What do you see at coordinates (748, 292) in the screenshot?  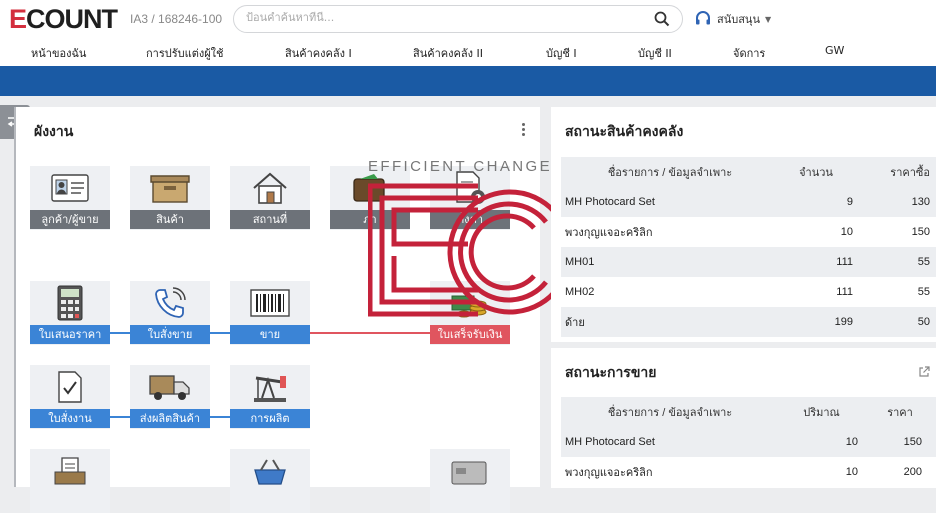 I see `table-row: MH02 111 55` at bounding box center [748, 292].